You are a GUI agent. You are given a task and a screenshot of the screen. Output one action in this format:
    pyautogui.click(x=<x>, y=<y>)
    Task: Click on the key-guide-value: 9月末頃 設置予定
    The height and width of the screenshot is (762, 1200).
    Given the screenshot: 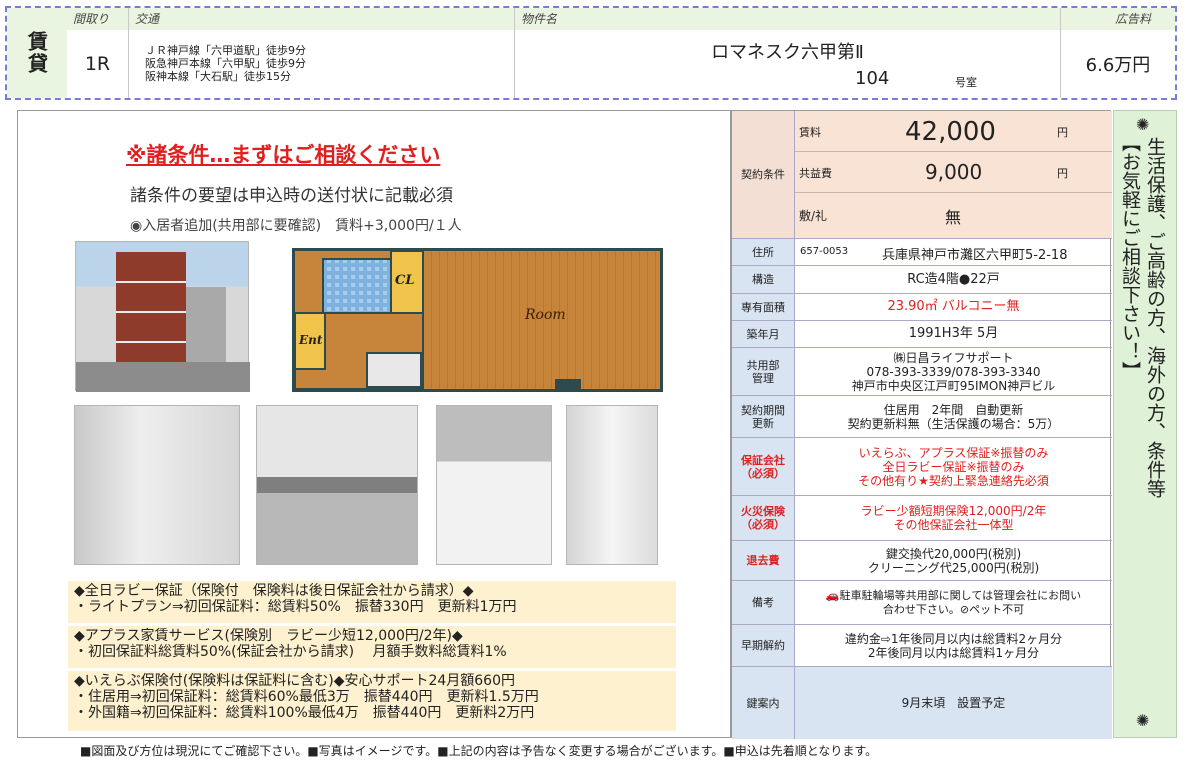 What is the action you would take?
    pyautogui.click(x=953, y=703)
    